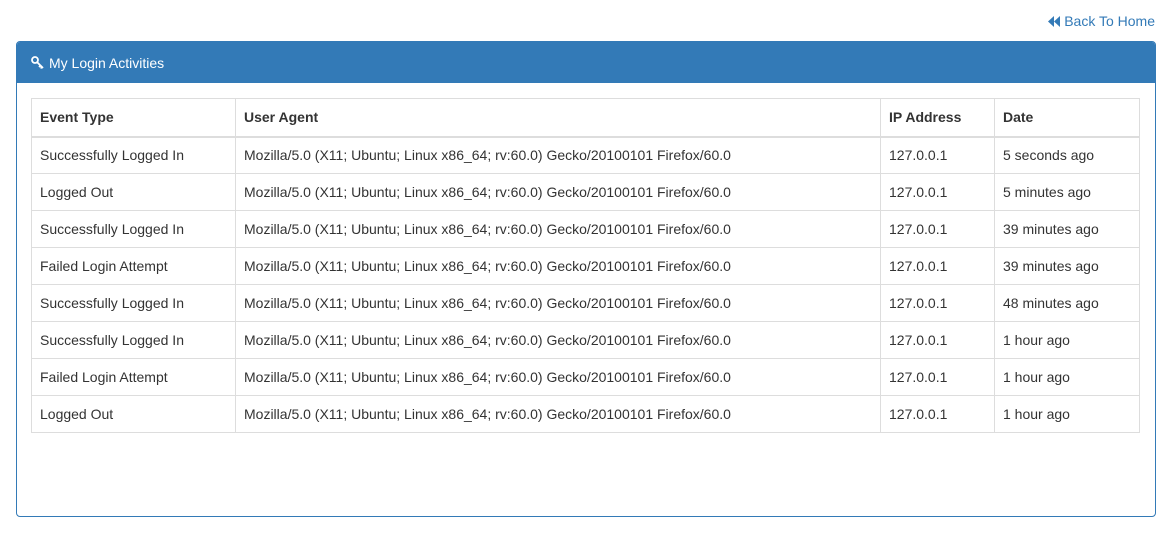 The height and width of the screenshot is (535, 1171). Describe the element at coordinates (1067, 118) in the screenshot. I see `column-header-date: Date` at that location.